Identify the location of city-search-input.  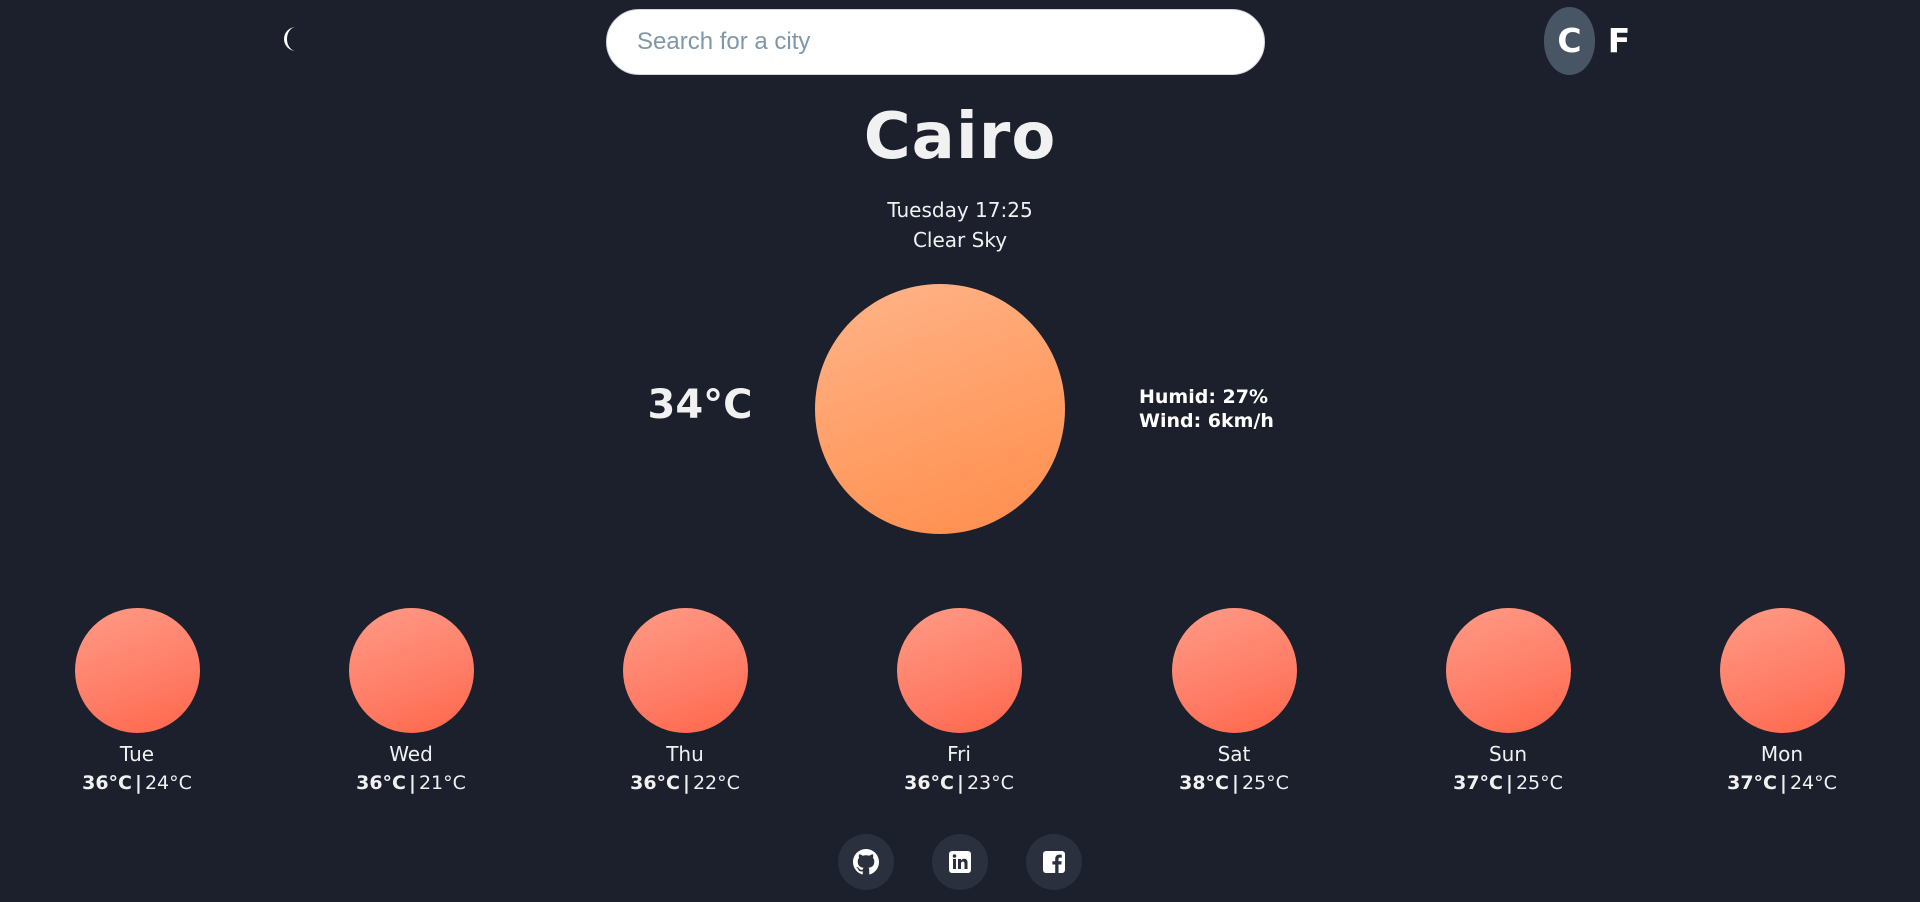
(935, 42).